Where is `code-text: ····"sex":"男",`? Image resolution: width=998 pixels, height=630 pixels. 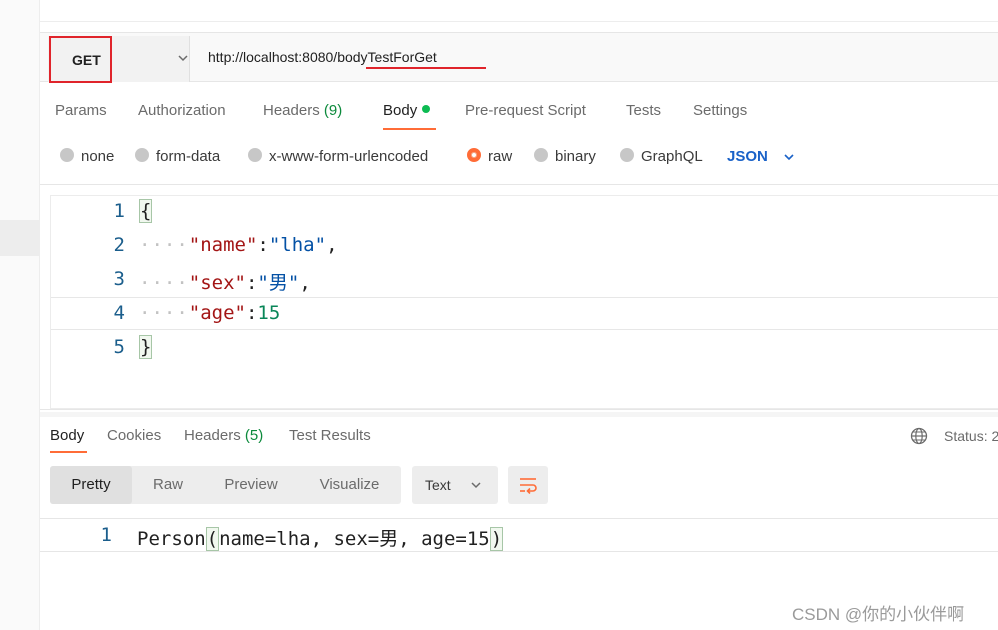 code-text: ····"sex":"男", is located at coordinates (225, 281).